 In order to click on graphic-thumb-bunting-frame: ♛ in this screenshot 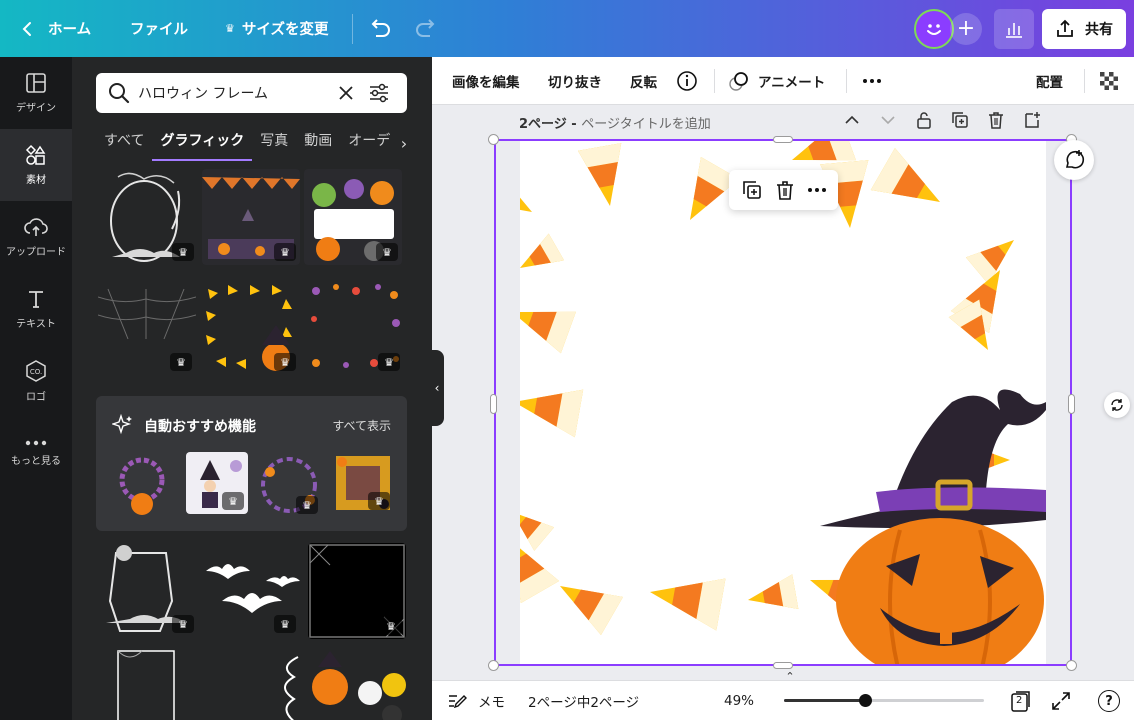, I will do `click(251, 217)`.